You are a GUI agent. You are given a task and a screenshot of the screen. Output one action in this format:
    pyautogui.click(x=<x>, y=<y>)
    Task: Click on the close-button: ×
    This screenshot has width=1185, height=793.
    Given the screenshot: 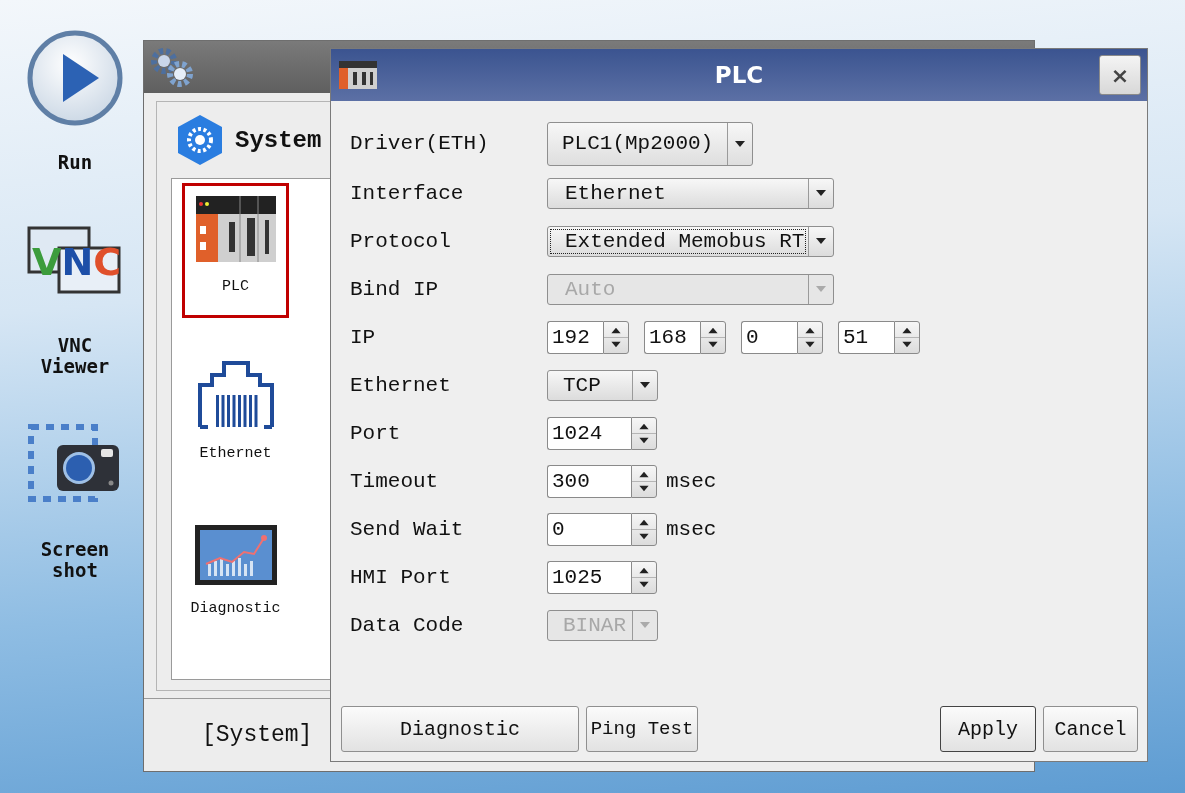 What is the action you would take?
    pyautogui.click(x=1120, y=75)
    